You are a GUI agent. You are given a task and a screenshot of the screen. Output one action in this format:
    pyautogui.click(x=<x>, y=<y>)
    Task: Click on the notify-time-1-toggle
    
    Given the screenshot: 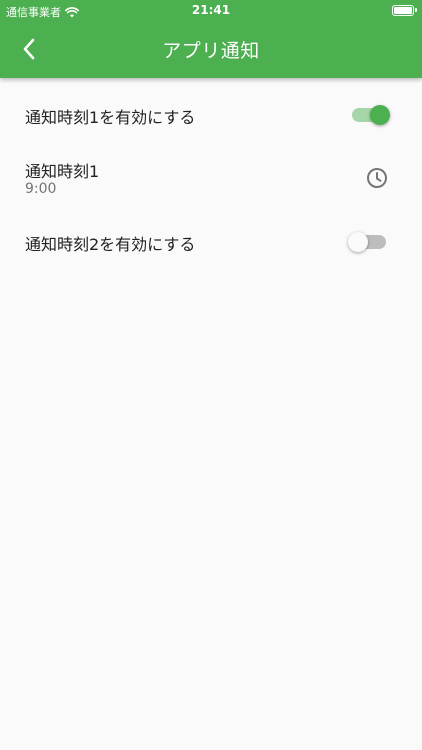 What is the action you would take?
    pyautogui.click(x=371, y=115)
    